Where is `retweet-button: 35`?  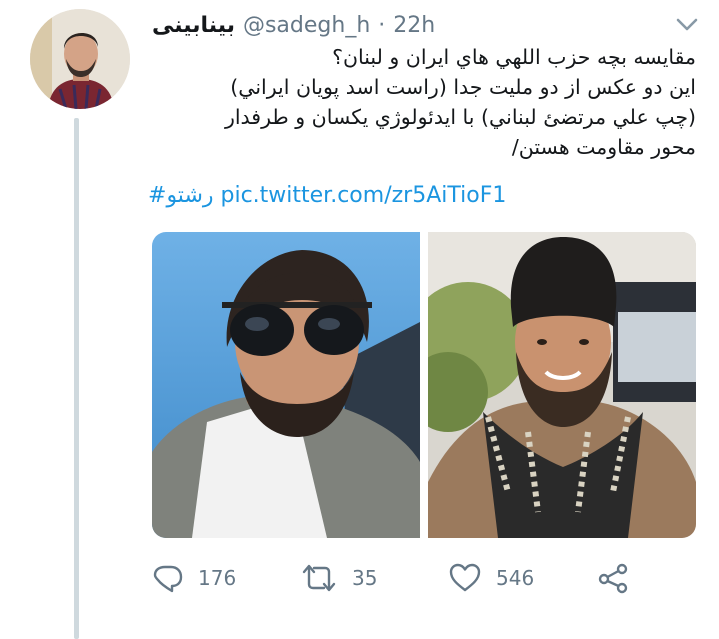 retweet-button: 35 is located at coordinates (338, 578).